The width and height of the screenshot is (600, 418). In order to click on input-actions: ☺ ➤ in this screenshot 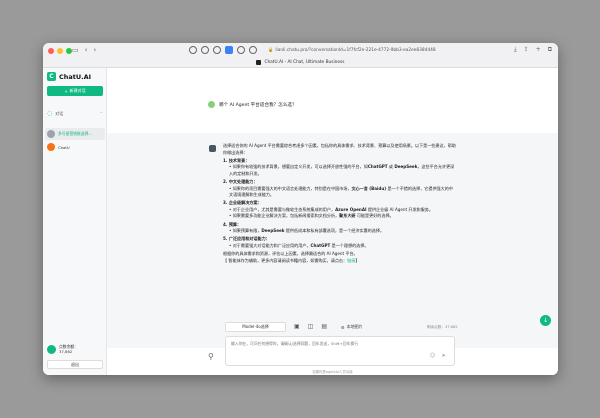, I will do `click(438, 356)`.